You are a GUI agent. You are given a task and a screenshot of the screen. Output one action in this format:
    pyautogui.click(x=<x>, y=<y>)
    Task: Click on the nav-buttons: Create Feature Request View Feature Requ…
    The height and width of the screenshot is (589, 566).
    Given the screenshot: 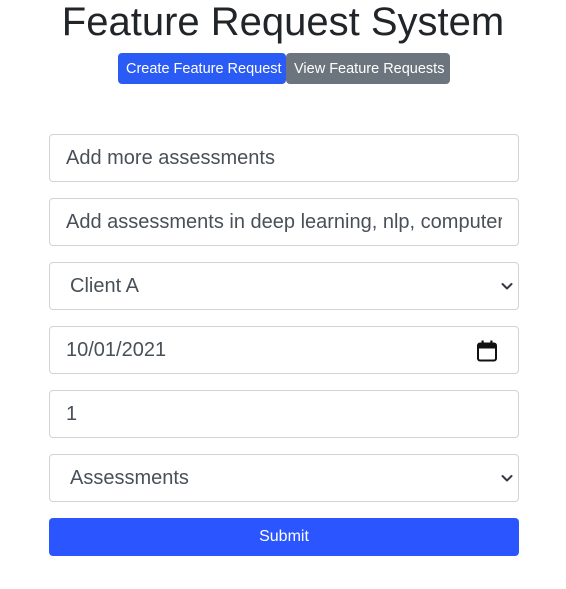 What is the action you would take?
    pyautogui.click(x=284, y=68)
    